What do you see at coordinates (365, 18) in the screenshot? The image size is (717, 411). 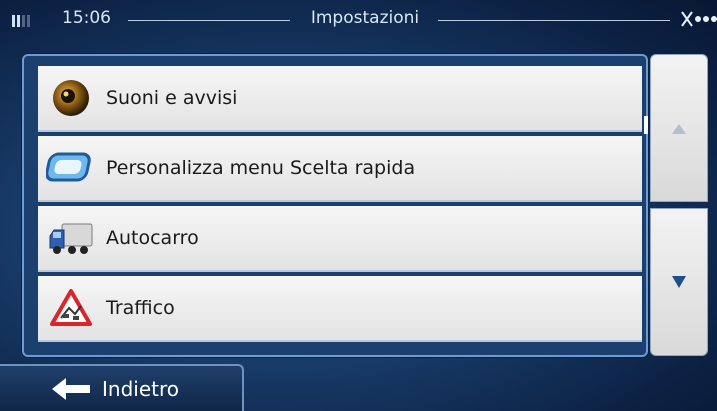 I see `page-title: Impostazioni` at bounding box center [365, 18].